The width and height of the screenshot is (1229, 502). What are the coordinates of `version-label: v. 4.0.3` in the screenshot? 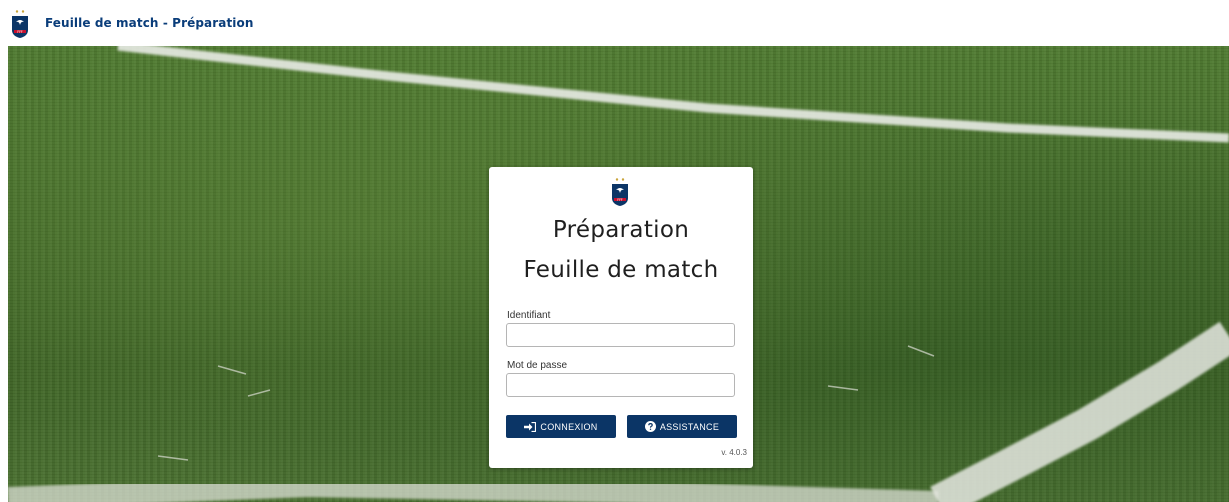 It's located at (734, 452).